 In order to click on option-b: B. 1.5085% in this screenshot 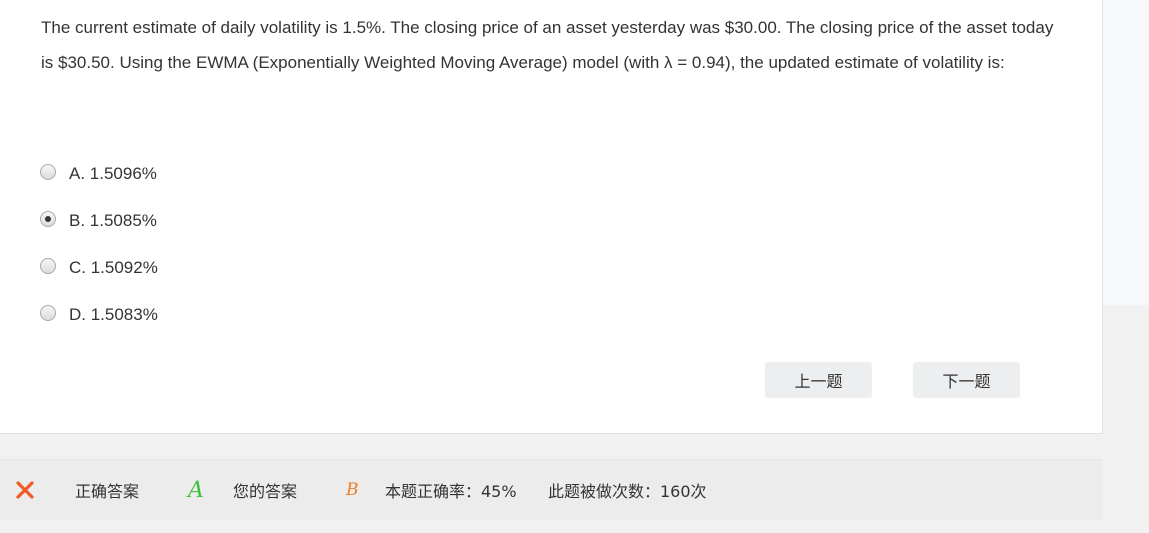, I will do `click(99, 220)`.